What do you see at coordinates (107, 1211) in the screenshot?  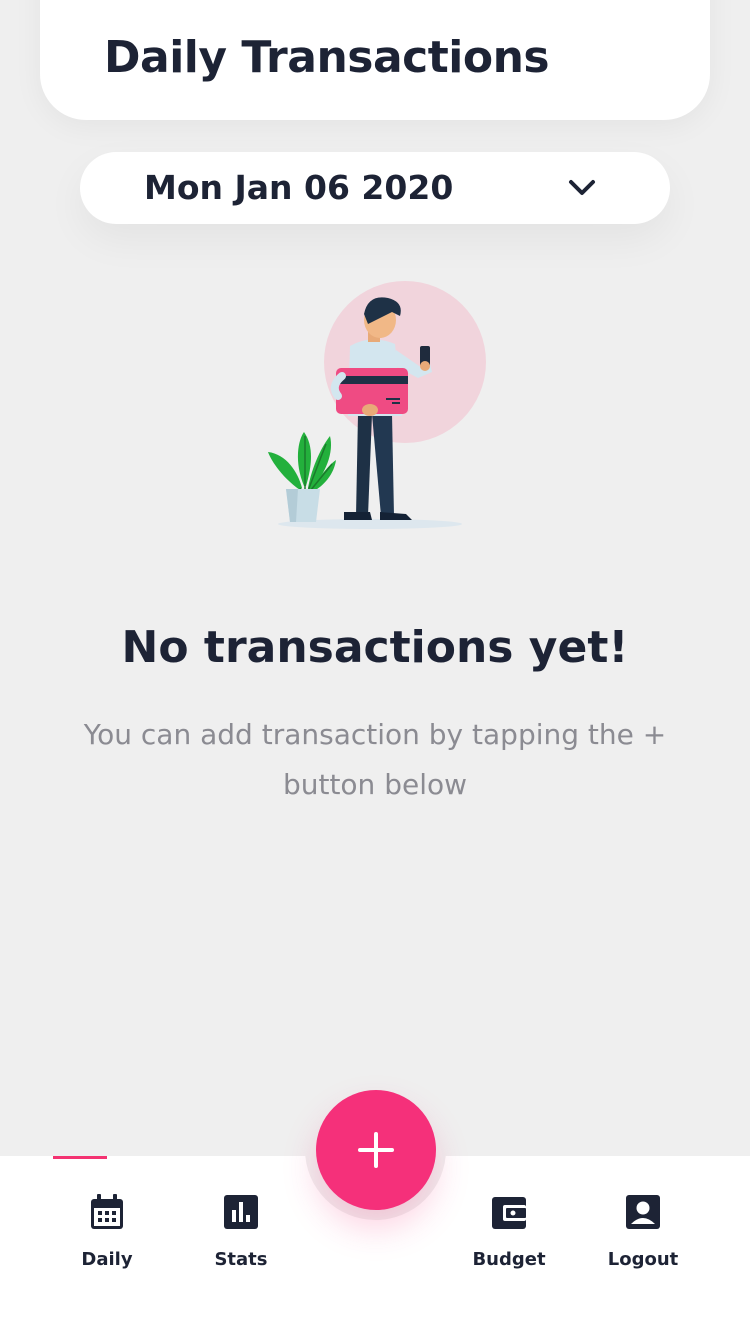 I see `calendar-icon` at bounding box center [107, 1211].